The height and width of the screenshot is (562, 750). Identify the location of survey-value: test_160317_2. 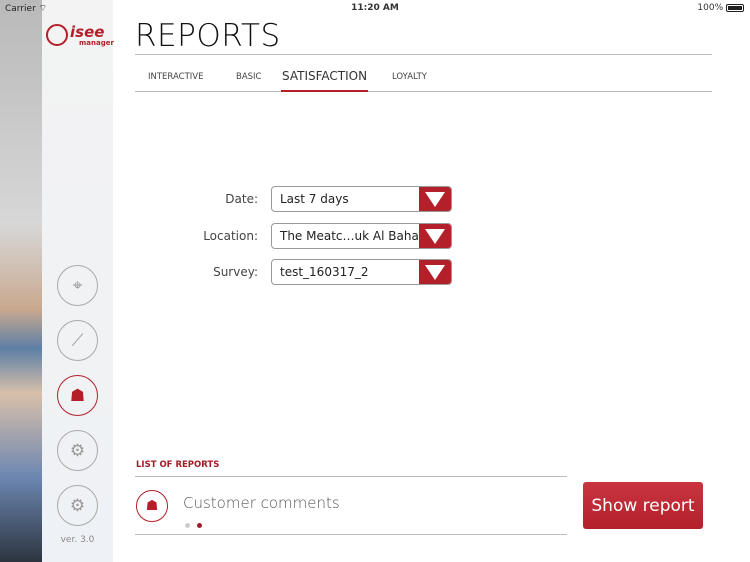
(324, 272).